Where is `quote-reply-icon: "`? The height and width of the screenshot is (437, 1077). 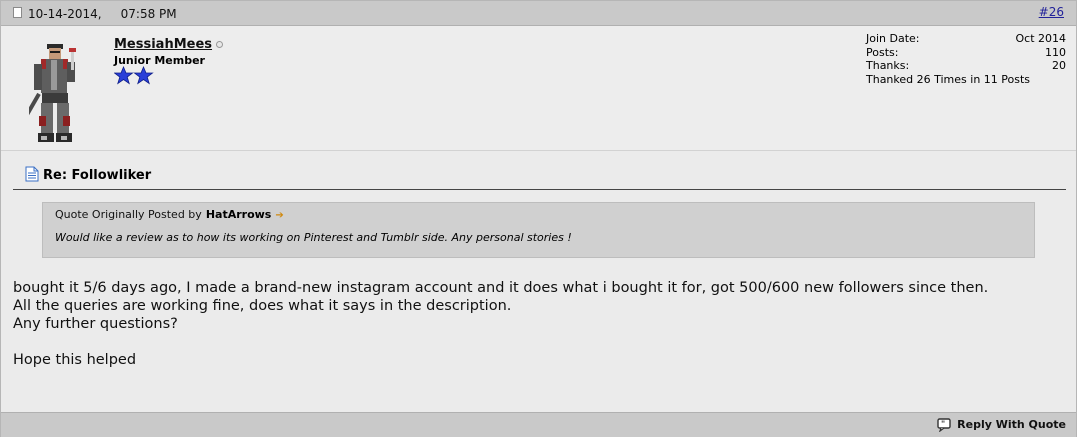
quote-reply-icon: " is located at coordinates (944, 425).